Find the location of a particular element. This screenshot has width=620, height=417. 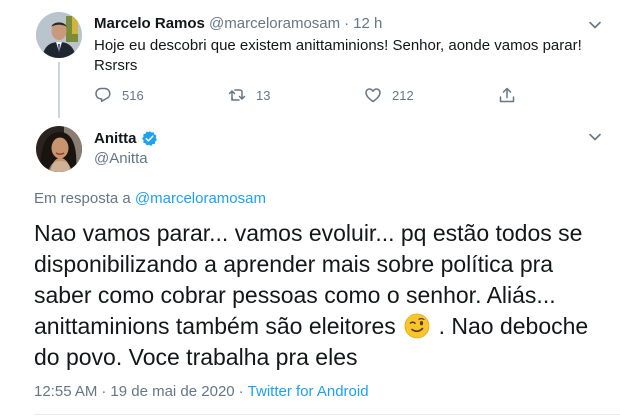

retweet-button: 13 is located at coordinates (249, 95).